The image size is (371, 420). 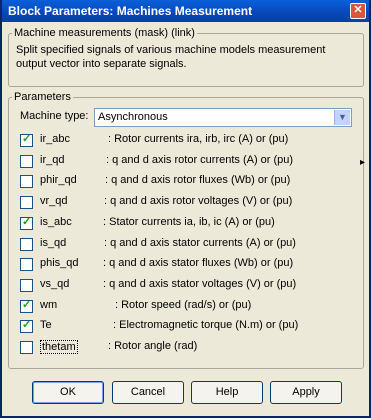 I want to click on param-description: : q and d axis rotor fluxes (Wb) or (pu), so click(x=198, y=180).